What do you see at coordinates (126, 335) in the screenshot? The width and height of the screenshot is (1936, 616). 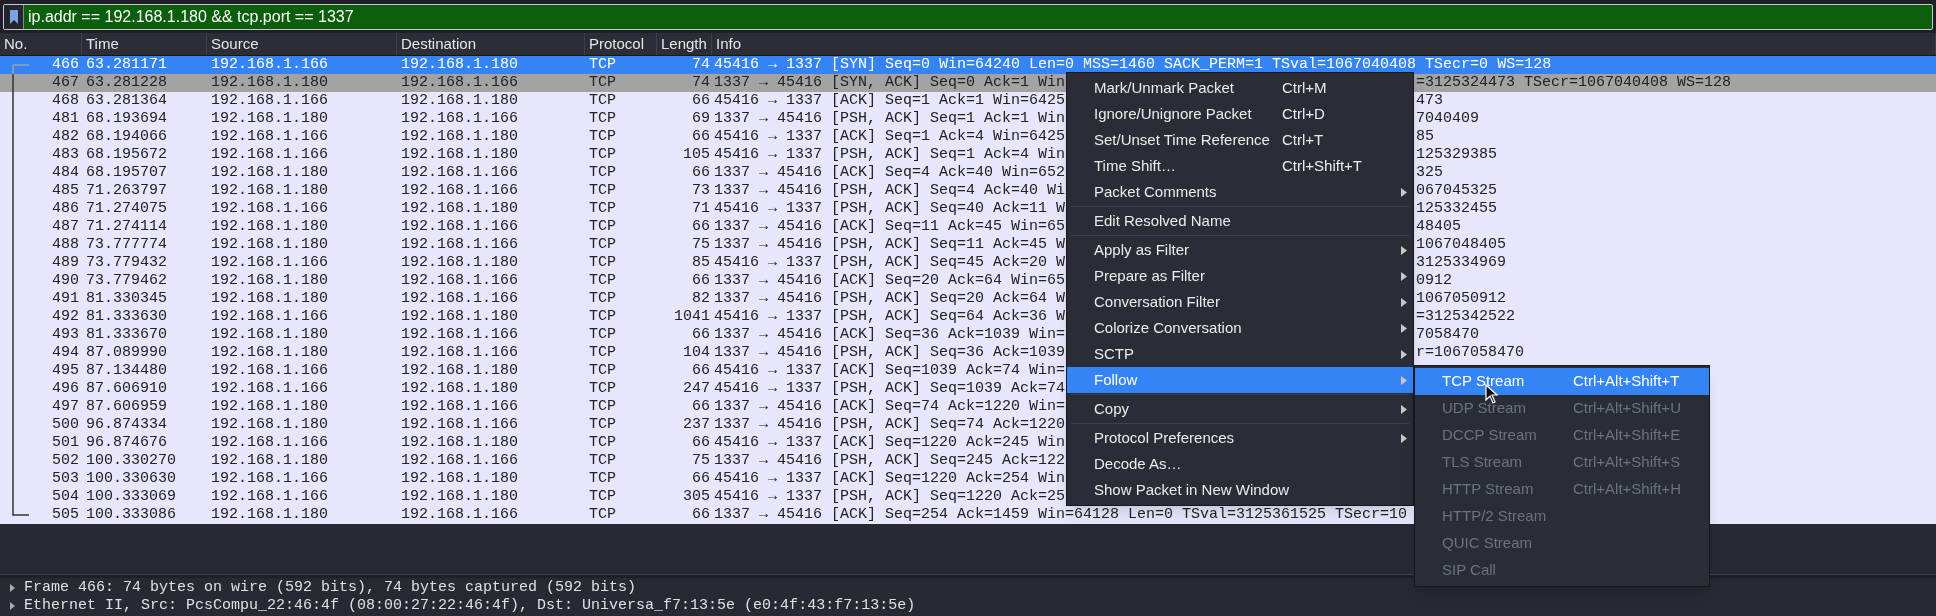 I see `table-cell-text: 81.333670` at bounding box center [126, 335].